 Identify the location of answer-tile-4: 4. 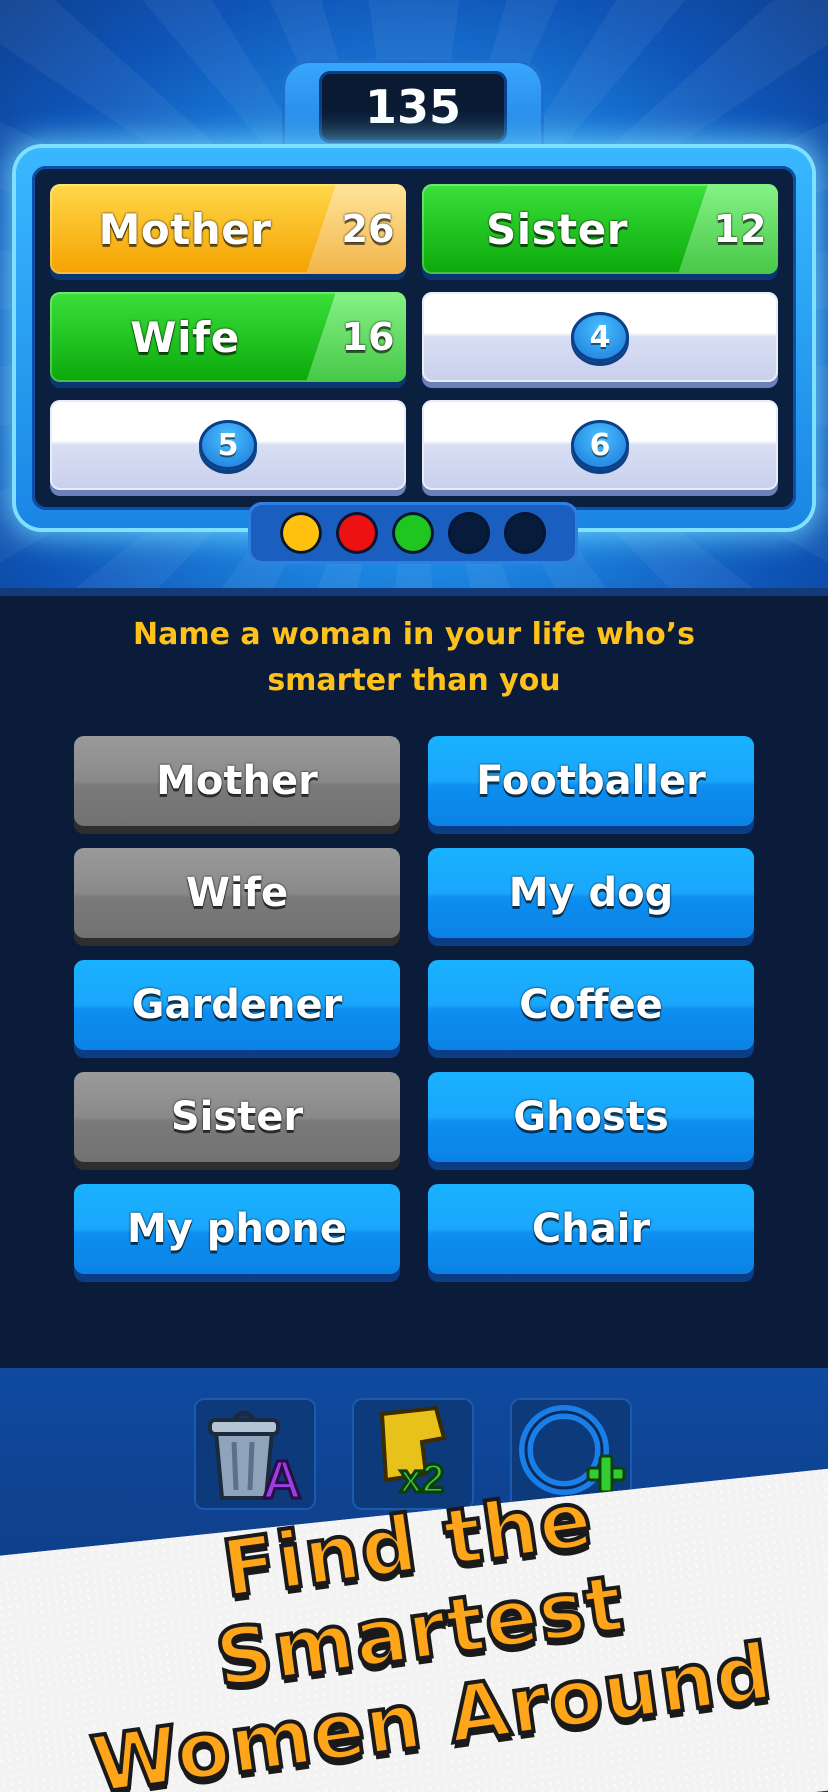
(600, 337).